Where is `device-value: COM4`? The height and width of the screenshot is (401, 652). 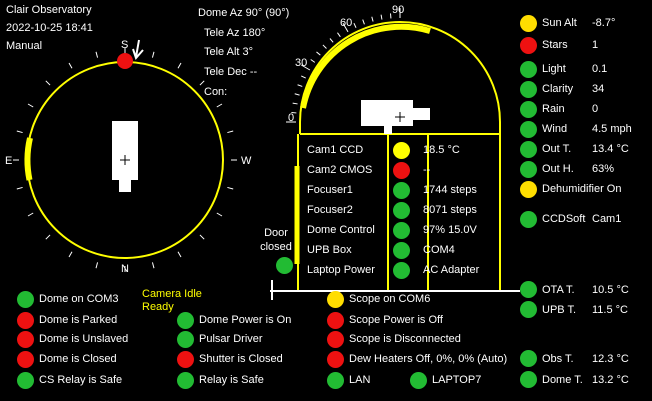 device-value: COM4 is located at coordinates (439, 250).